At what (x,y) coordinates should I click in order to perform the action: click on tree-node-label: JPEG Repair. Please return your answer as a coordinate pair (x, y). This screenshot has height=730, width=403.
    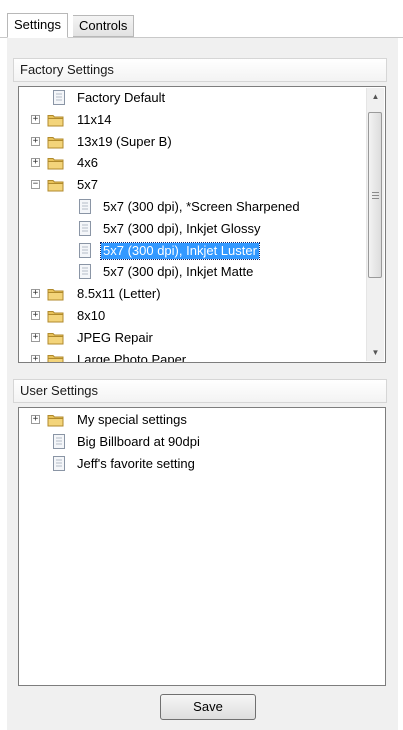
    Looking at the image, I should click on (115, 337).